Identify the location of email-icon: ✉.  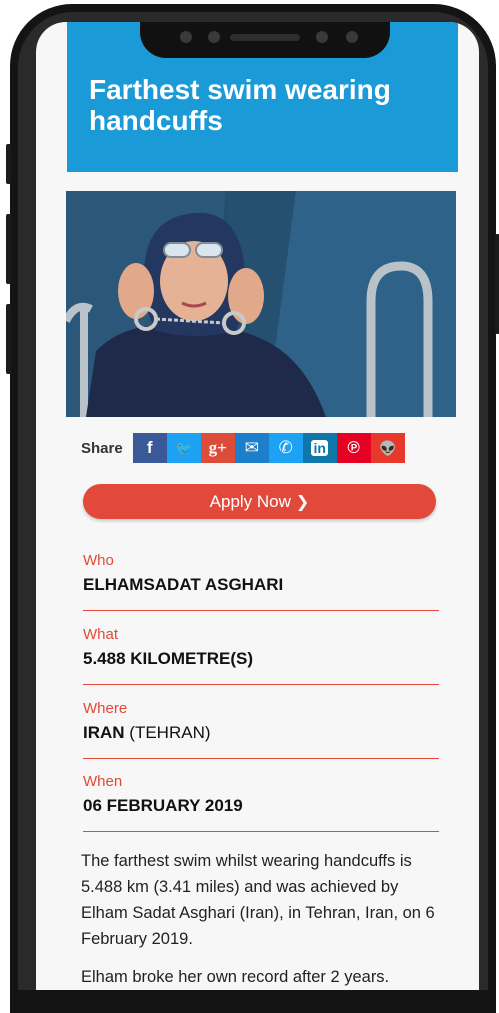
(251, 447).